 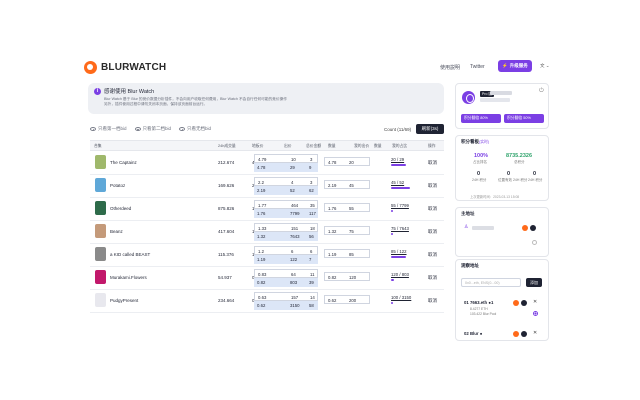 What do you see at coordinates (286, 301) in the screenshot?
I see `bid-levels: 0.63 157 14 0.62 3150 58` at bounding box center [286, 301].